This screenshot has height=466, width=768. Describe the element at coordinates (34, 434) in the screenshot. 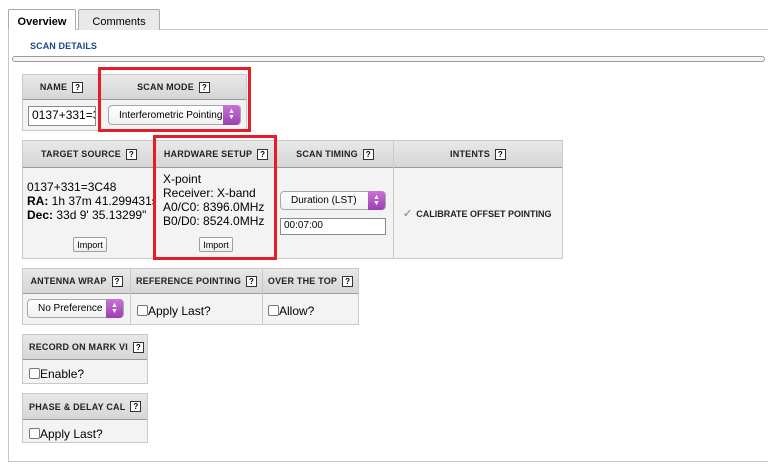

I see `phase-delay-checkbox` at that location.